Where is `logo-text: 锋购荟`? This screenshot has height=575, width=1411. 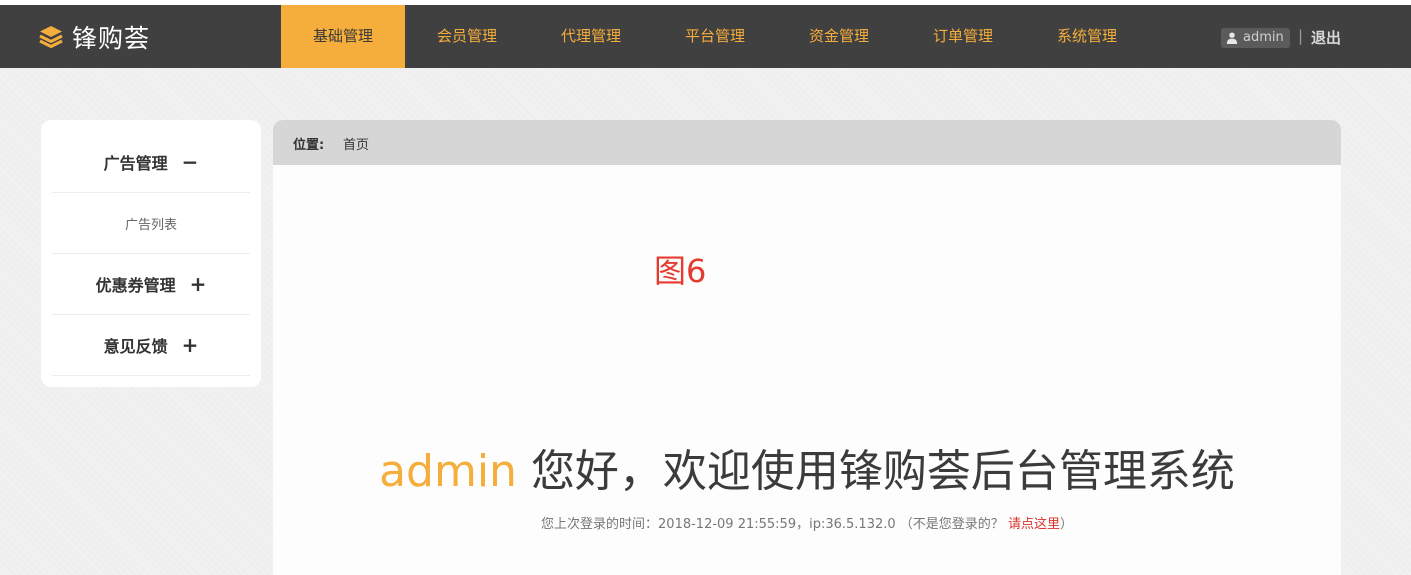 logo-text: 锋购荟 is located at coordinates (111, 38).